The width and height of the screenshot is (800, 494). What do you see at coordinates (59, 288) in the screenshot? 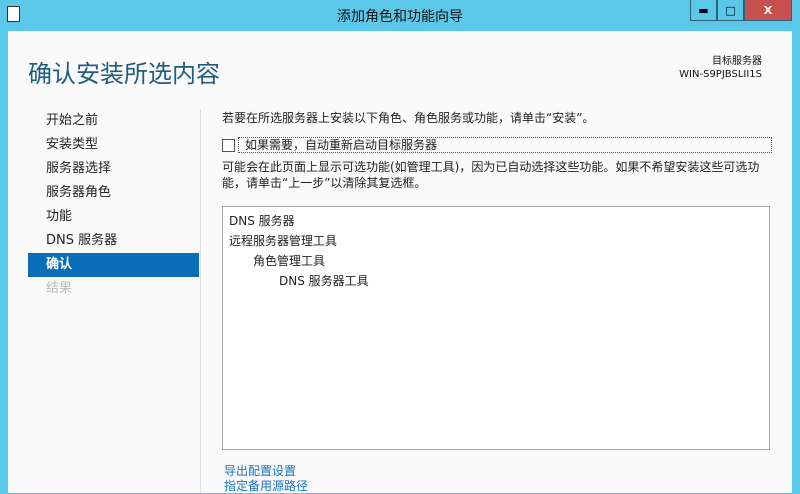
I see `nav-item-results: 结果` at bounding box center [59, 288].